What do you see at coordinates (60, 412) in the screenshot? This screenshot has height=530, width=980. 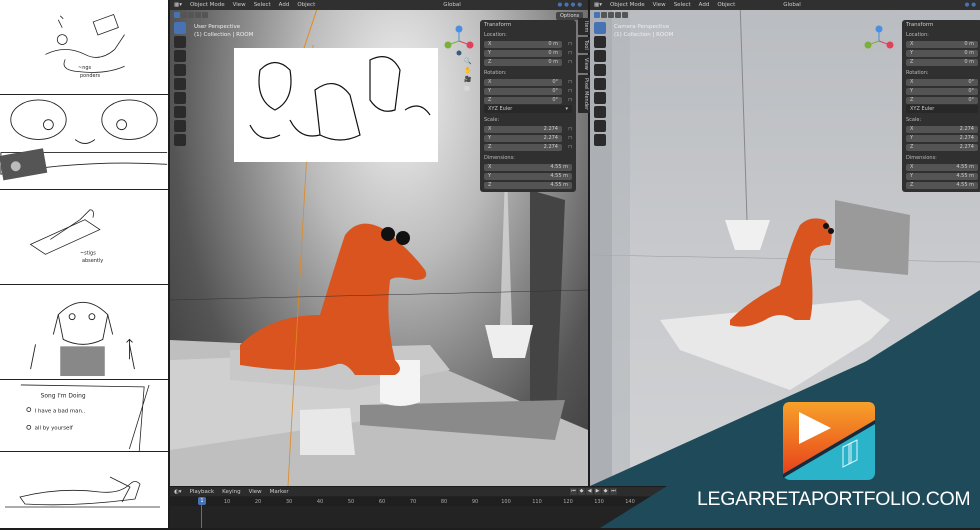 I see `storyboard-note: I have a bad man..` at bounding box center [60, 412].